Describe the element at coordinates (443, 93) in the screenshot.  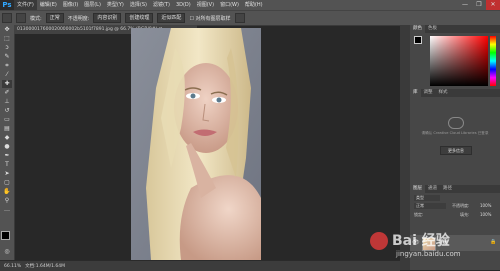
I see `tab-styles: 样式` at that location.